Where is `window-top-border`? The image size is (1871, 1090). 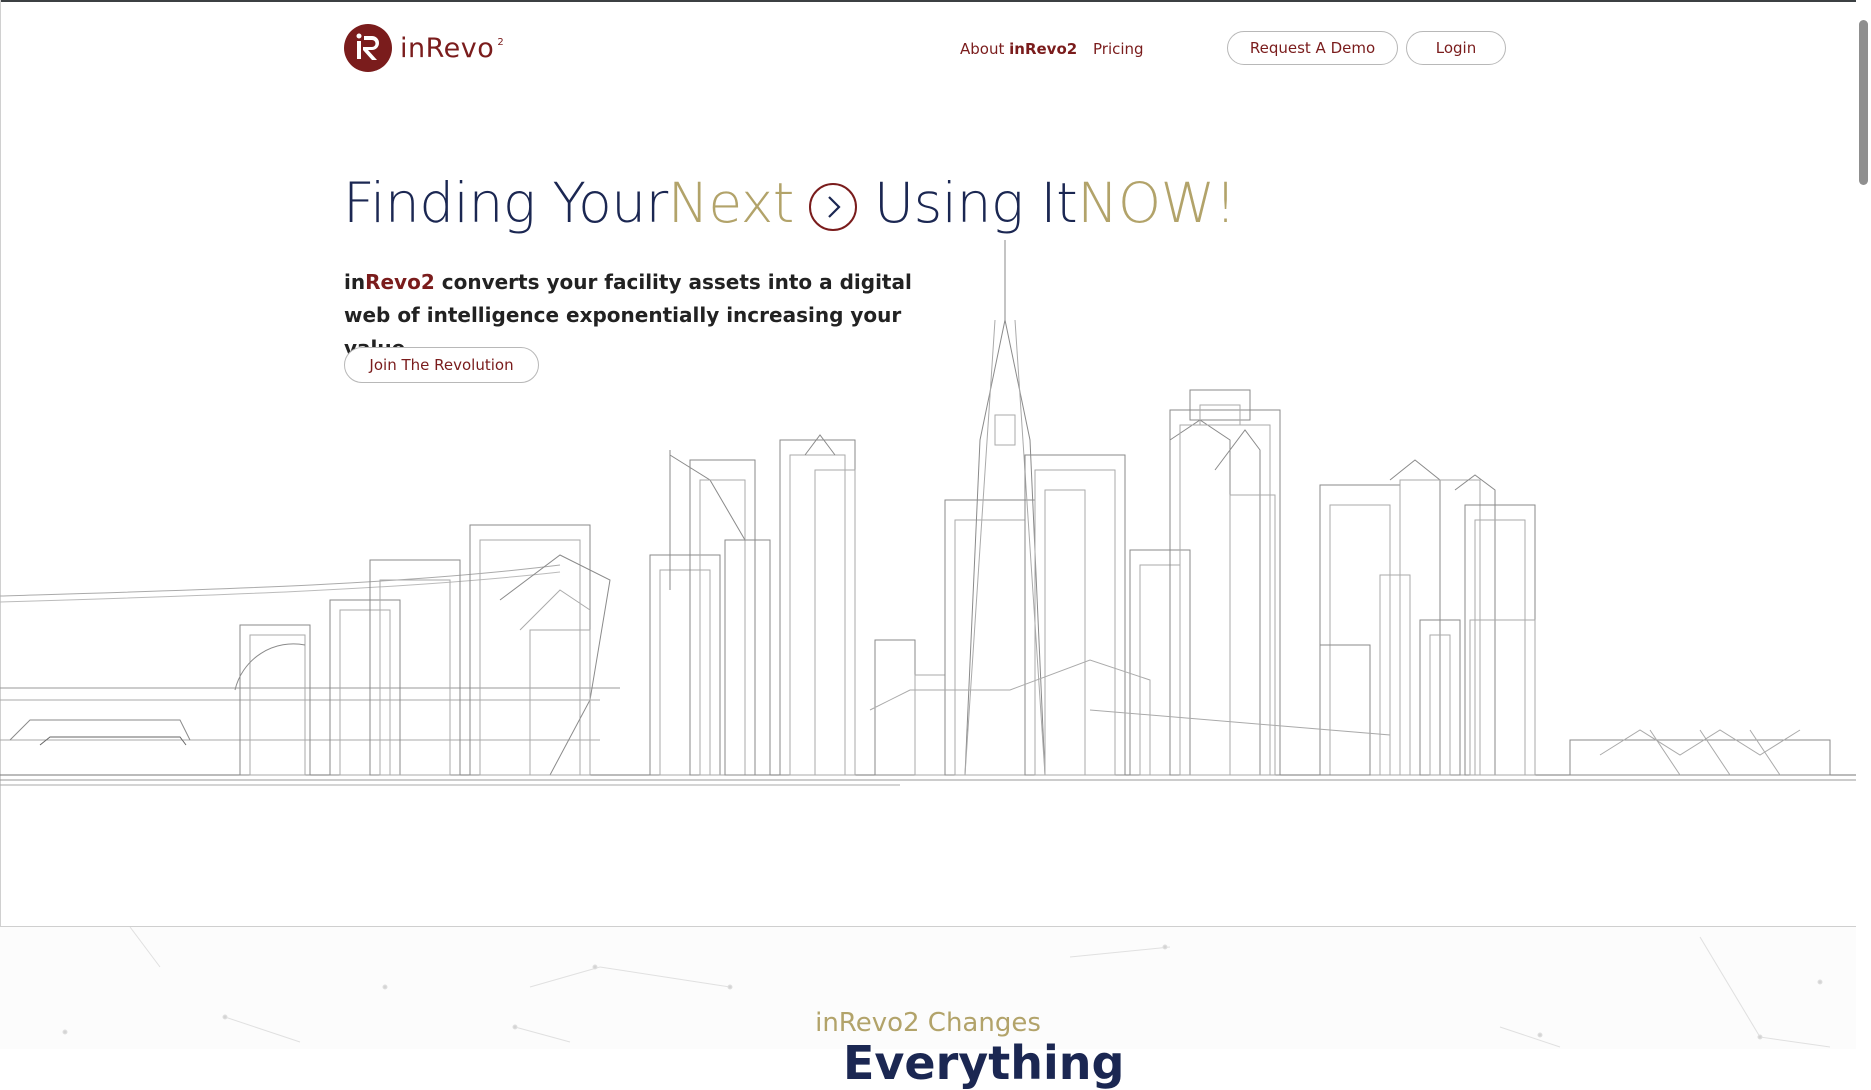 window-top-border is located at coordinates (935, 1).